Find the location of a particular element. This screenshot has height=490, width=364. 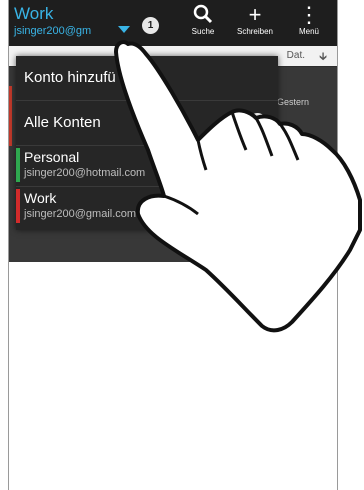

dropdown-arrow-icon is located at coordinates (124, 29).